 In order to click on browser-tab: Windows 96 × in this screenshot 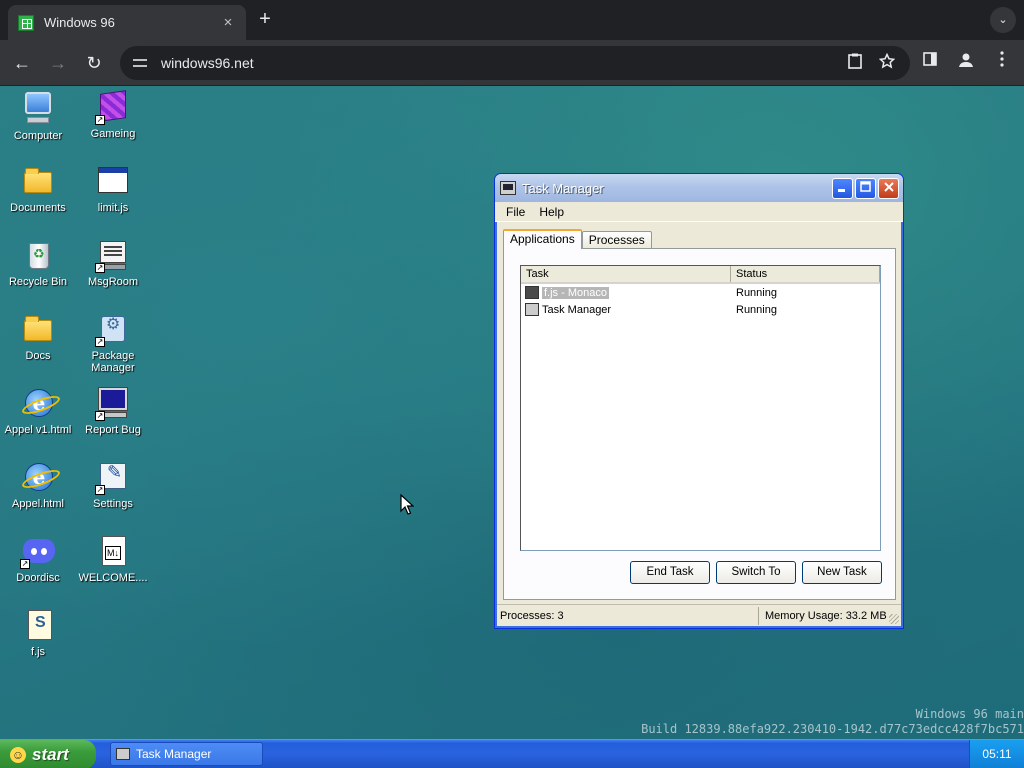, I will do `click(127, 22)`.